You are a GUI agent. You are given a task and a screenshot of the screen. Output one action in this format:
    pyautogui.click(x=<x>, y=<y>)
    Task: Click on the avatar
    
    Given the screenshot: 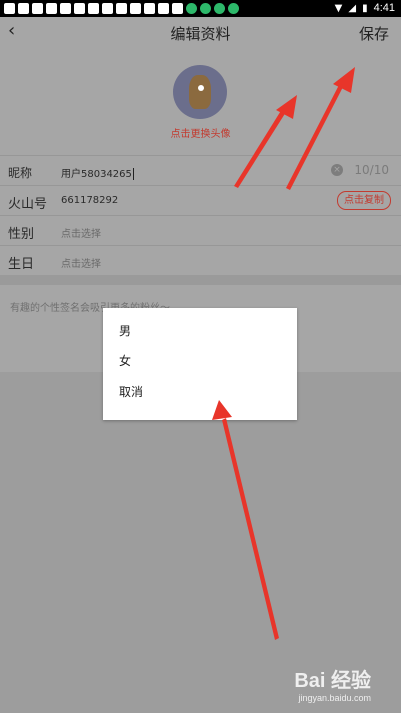 What is the action you would take?
    pyautogui.click(x=200, y=92)
    